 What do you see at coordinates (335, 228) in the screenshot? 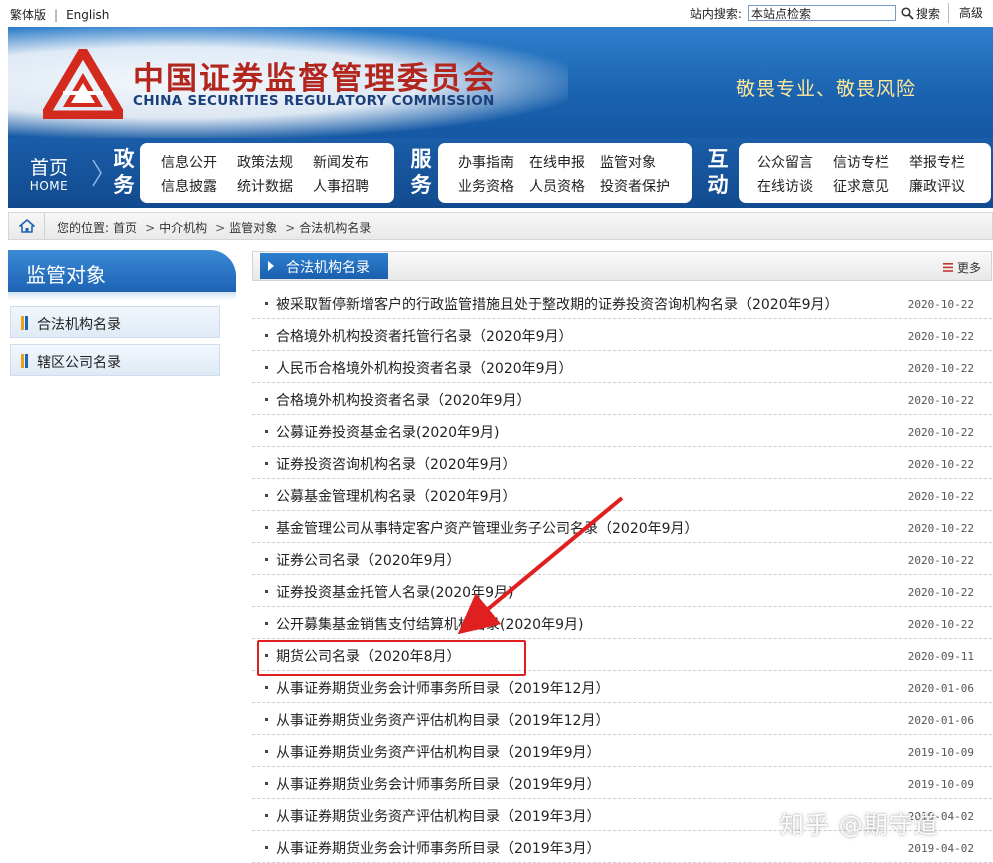
I see `breadcrumb-item-current: 合法机构名录` at bounding box center [335, 228].